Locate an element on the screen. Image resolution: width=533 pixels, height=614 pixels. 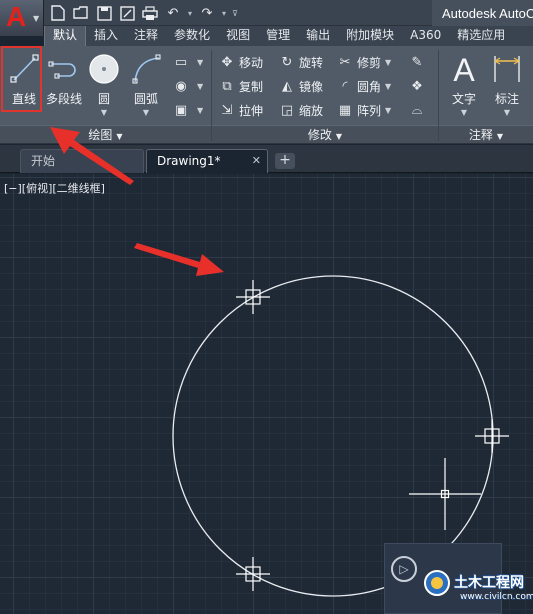
erase-icon: ✎ is located at coordinates (417, 62).